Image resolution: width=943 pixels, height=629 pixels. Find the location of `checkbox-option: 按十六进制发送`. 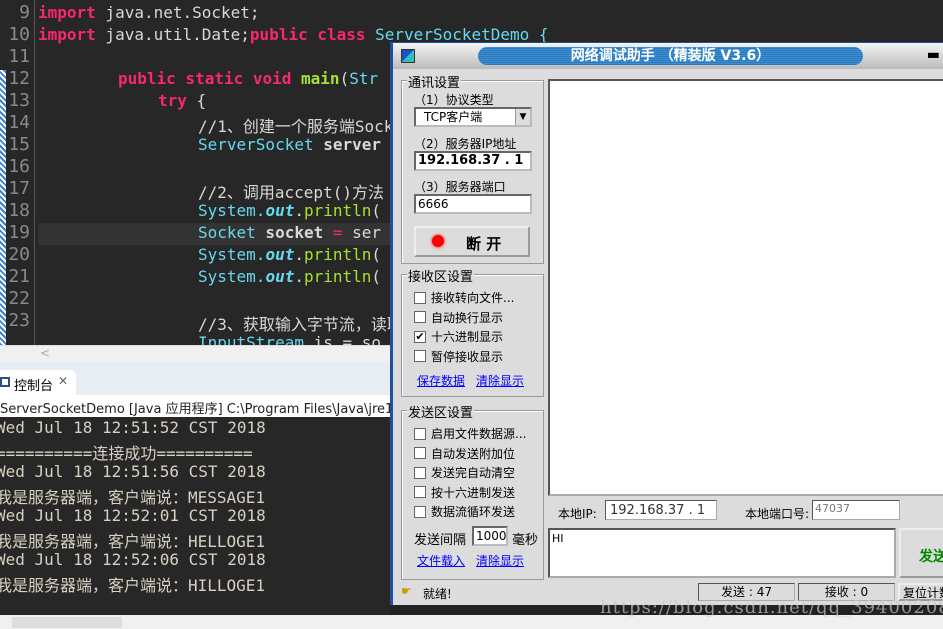

checkbox-option: 按十六进制发送 is located at coordinates (464, 492).